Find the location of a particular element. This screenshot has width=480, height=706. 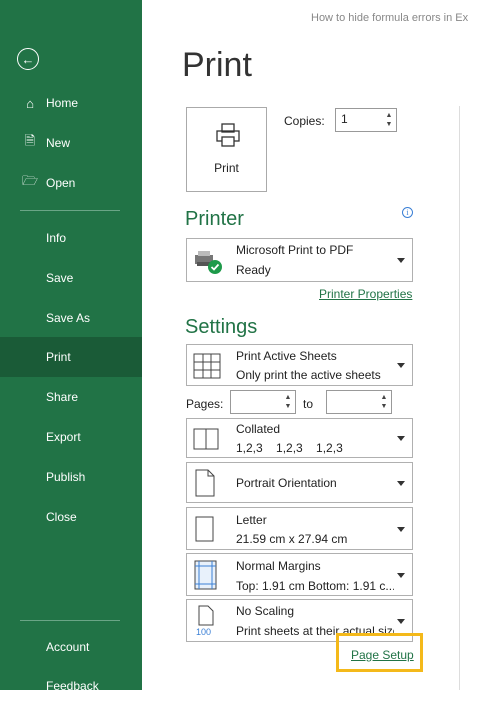

nav-open: 🗁 Open is located at coordinates (71, 183).